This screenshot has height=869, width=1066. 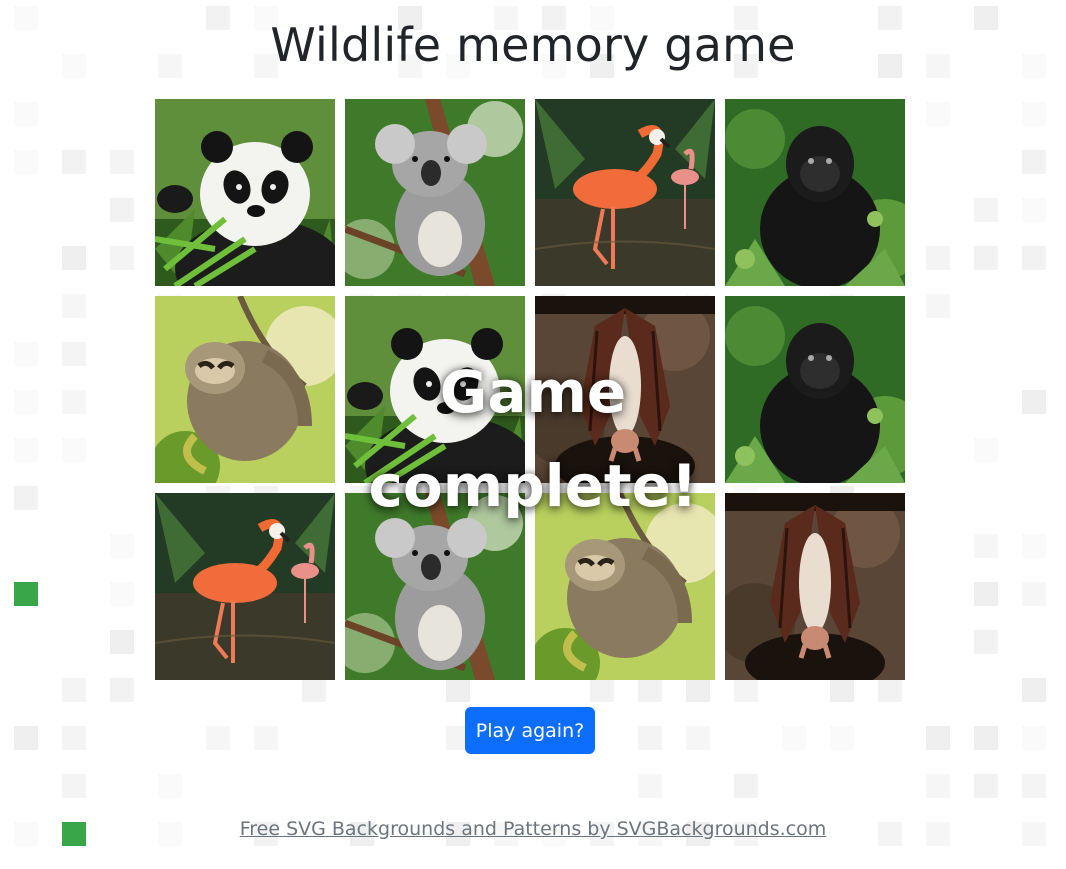 I want to click on bat-photo, so click(x=815, y=586).